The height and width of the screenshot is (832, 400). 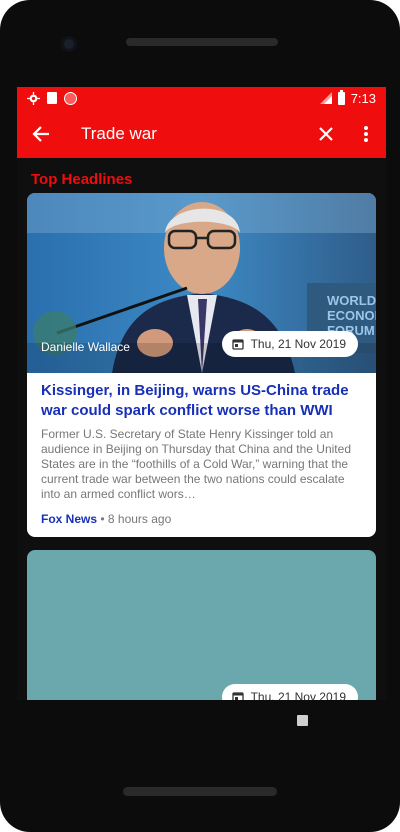 What do you see at coordinates (302, 720) in the screenshot?
I see `recent-apps-button` at bounding box center [302, 720].